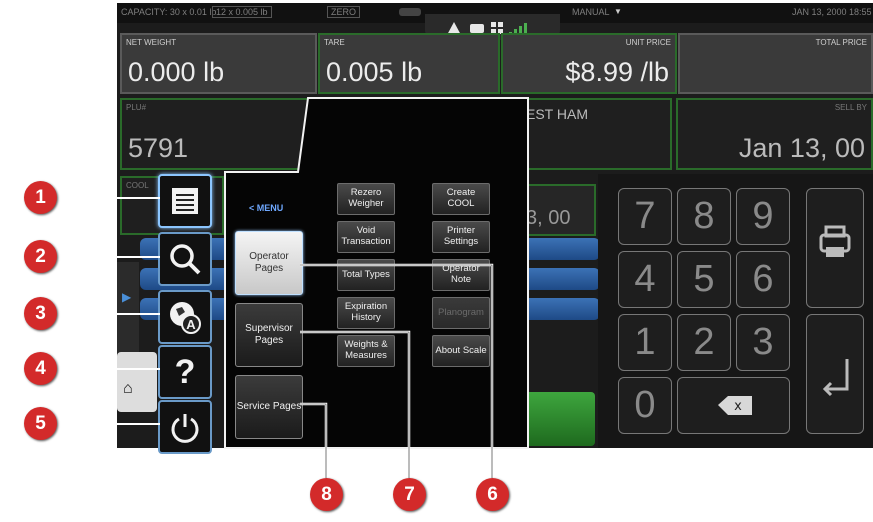 This screenshot has width=873, height=522. I want to click on svg-text: A, so click(191, 324).